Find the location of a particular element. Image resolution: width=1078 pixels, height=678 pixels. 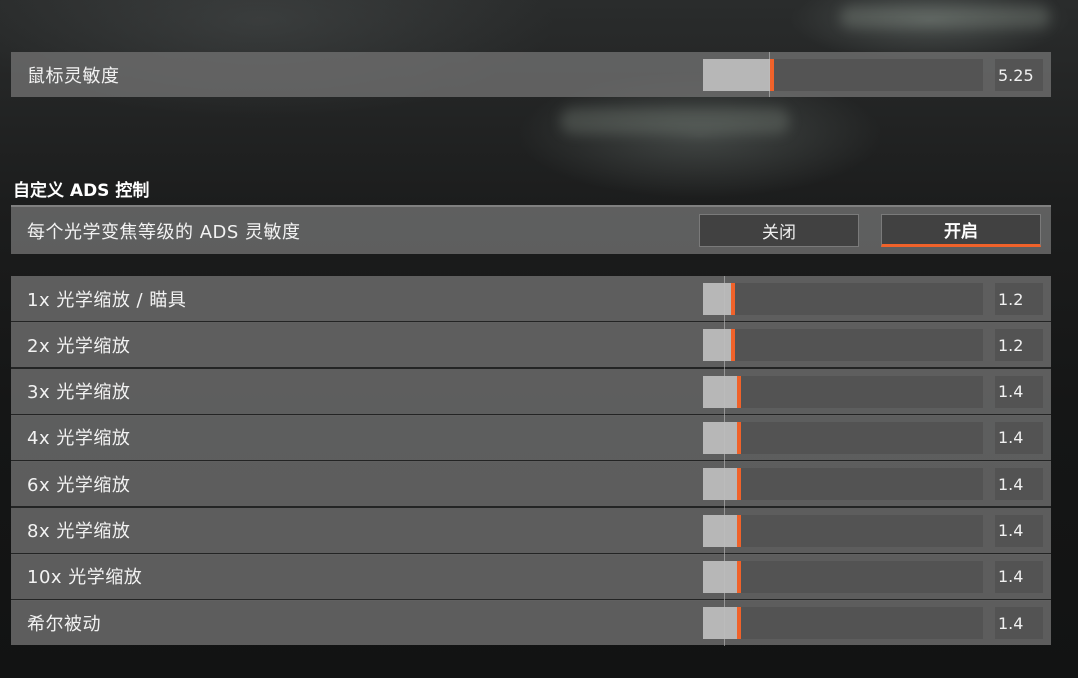

zoom-row-label: 10x 光学缩放 is located at coordinates (85, 578).